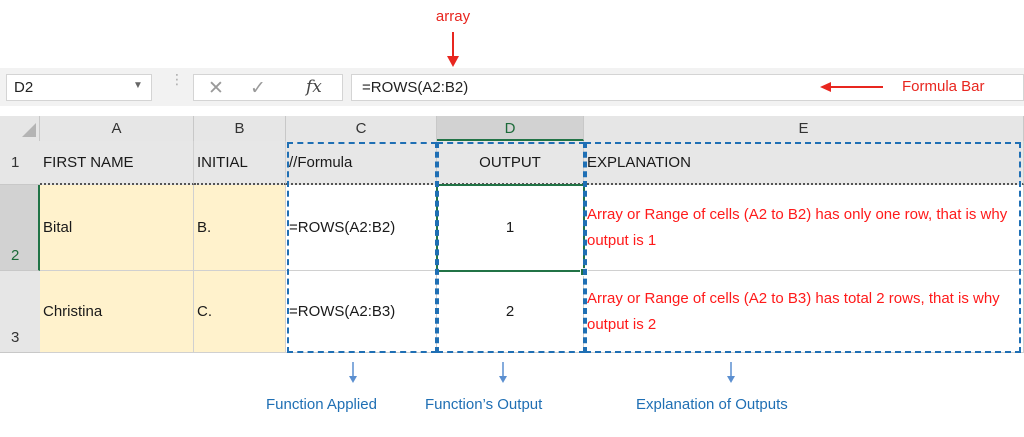 This screenshot has width=1024, height=437. Describe the element at coordinates (258, 88) in the screenshot. I see `check-icon: ✓` at that location.